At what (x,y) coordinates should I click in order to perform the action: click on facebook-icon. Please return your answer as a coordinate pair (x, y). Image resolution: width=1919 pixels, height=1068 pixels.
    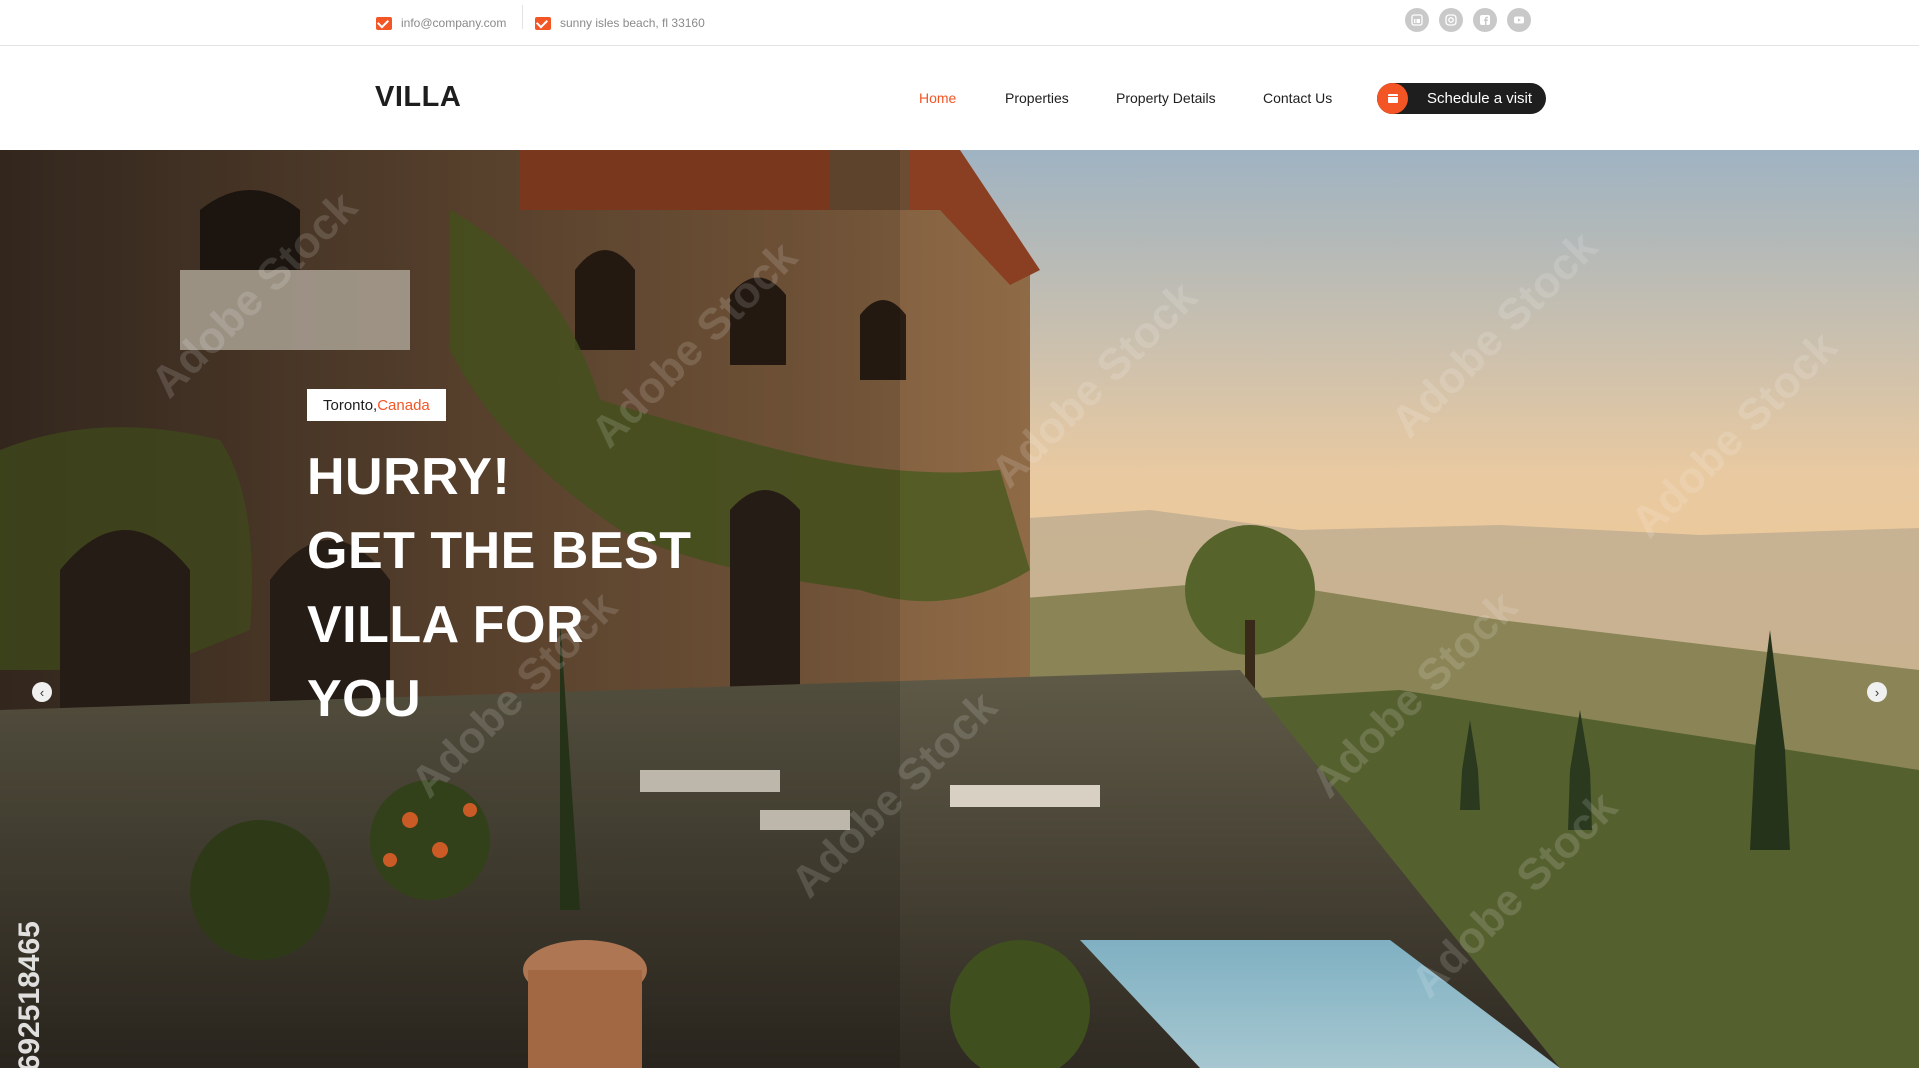
    Looking at the image, I should click on (1485, 20).